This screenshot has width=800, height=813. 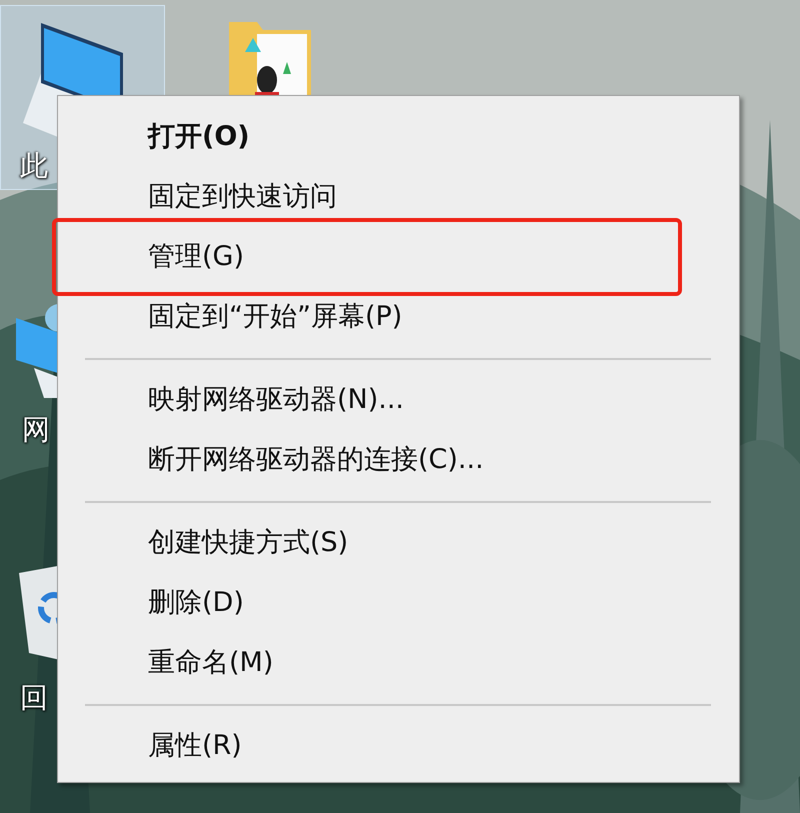 What do you see at coordinates (36, 430) in the screenshot?
I see `icon-label: 网` at bounding box center [36, 430].